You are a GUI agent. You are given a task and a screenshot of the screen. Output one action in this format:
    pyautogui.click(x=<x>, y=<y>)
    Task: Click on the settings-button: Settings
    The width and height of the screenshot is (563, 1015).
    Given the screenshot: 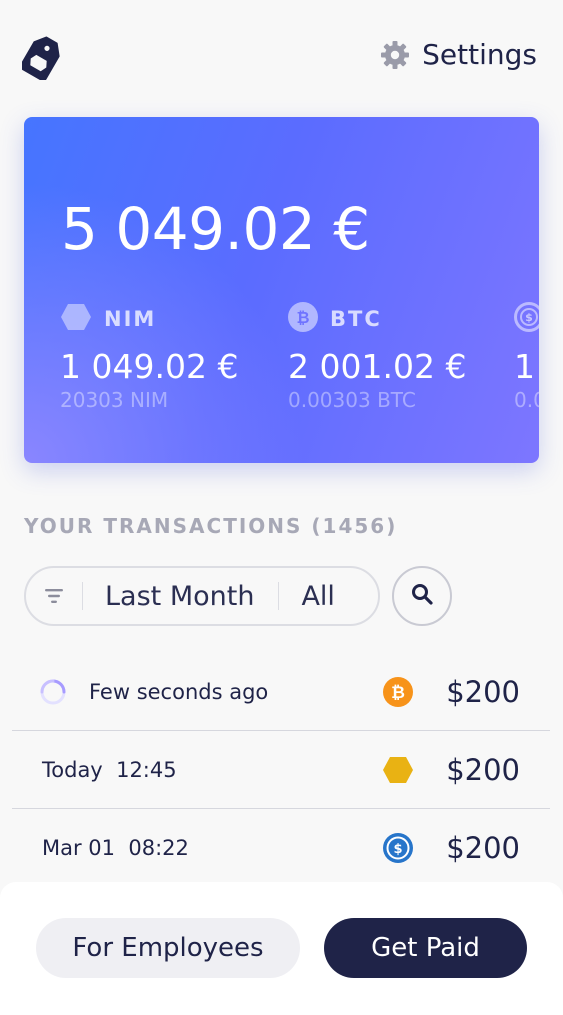 What is the action you would take?
    pyautogui.click(x=458, y=54)
    